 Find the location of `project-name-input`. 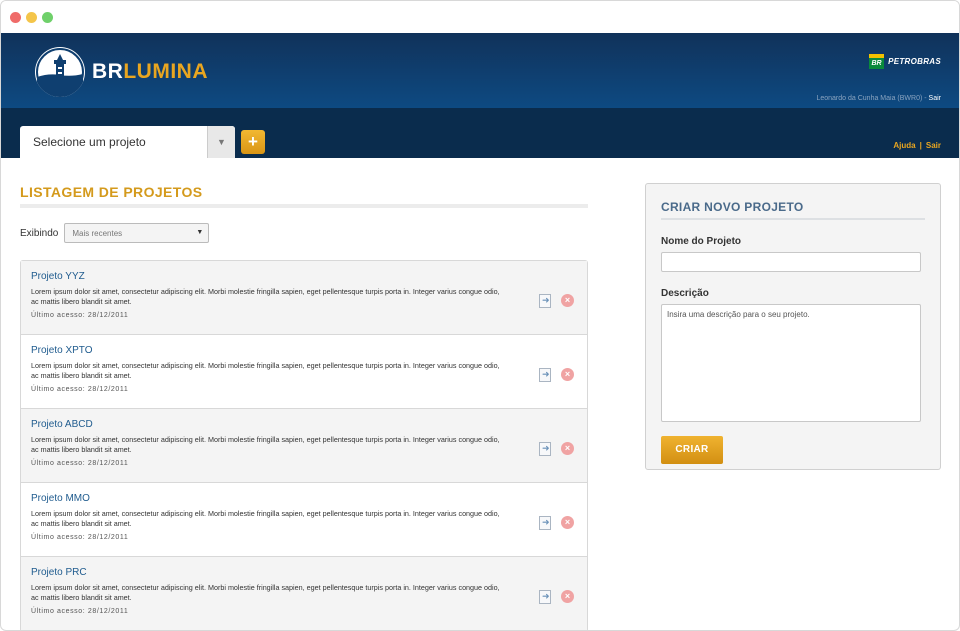

project-name-input is located at coordinates (791, 262).